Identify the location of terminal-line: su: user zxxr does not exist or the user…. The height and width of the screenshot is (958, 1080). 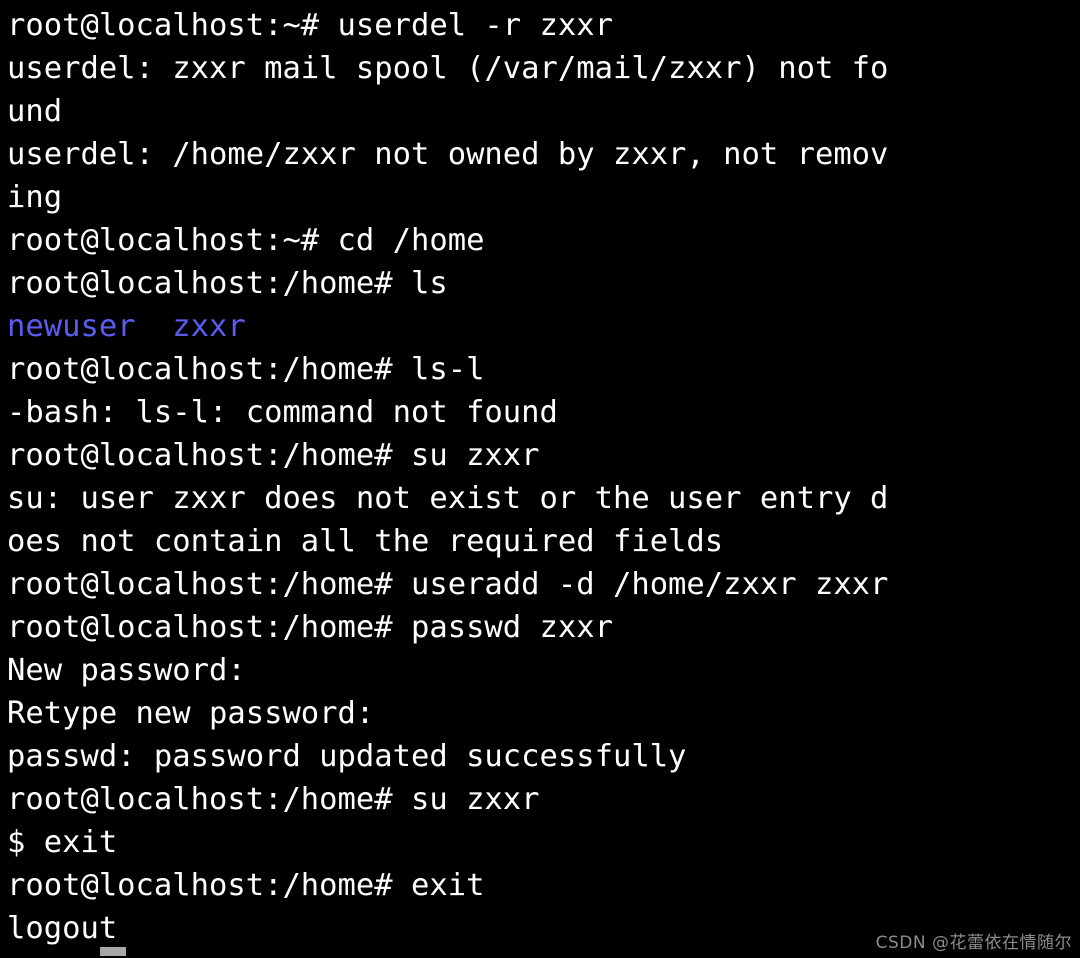
(448, 498).